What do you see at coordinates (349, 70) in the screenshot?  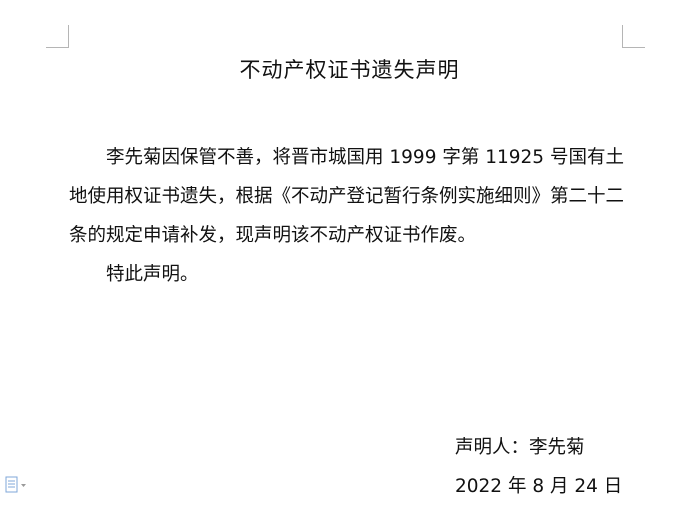 I see `document-title: 不动产权证书遗失声明` at bounding box center [349, 70].